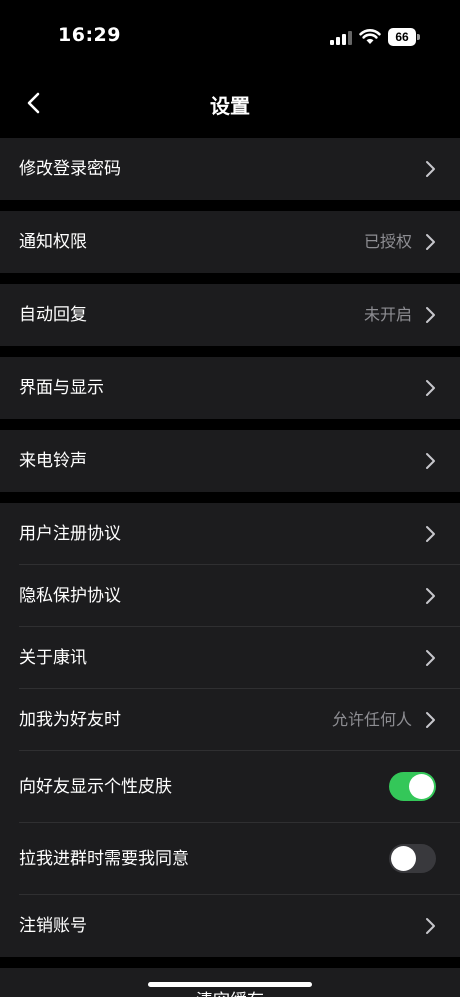 This screenshot has height=997, width=460. I want to click on show-skin-toggle, so click(412, 786).